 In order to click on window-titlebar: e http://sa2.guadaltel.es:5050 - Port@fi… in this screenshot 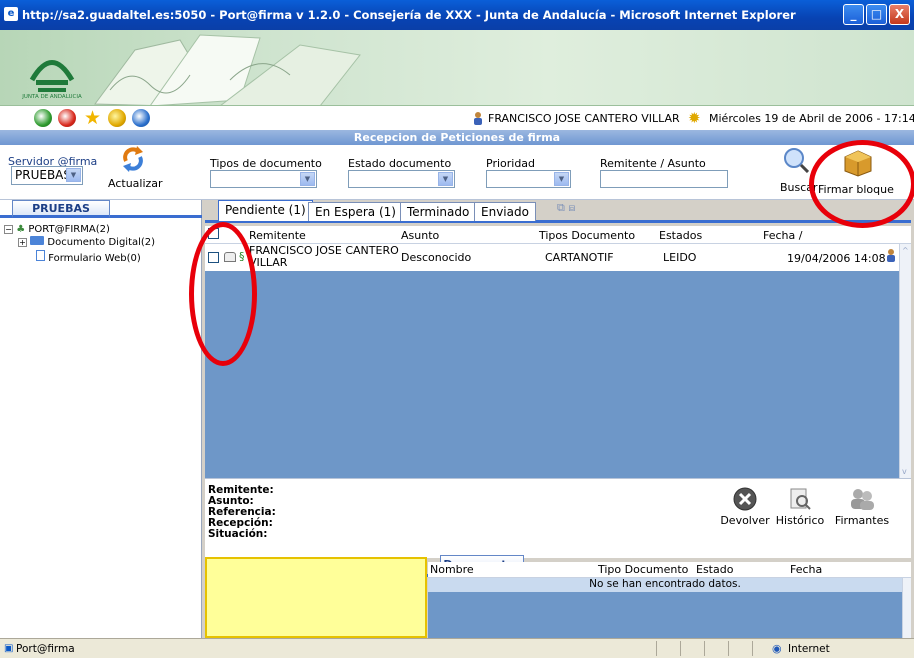, I will do `click(457, 15)`.